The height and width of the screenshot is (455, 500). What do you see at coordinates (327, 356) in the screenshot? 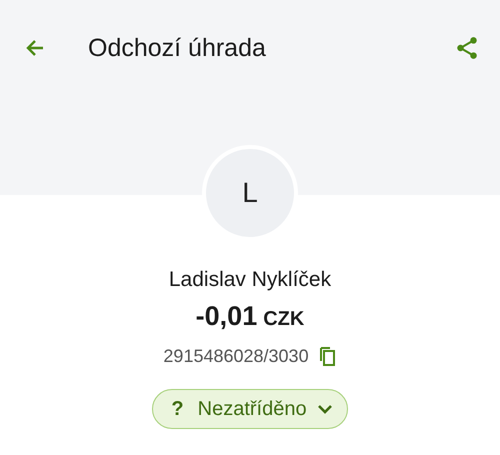
I see `copy-icon` at bounding box center [327, 356].